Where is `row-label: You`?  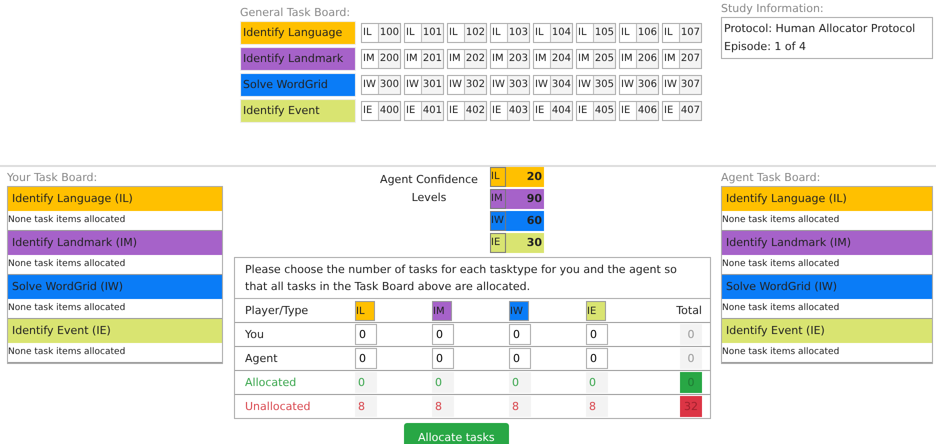 row-label: You is located at coordinates (254, 334).